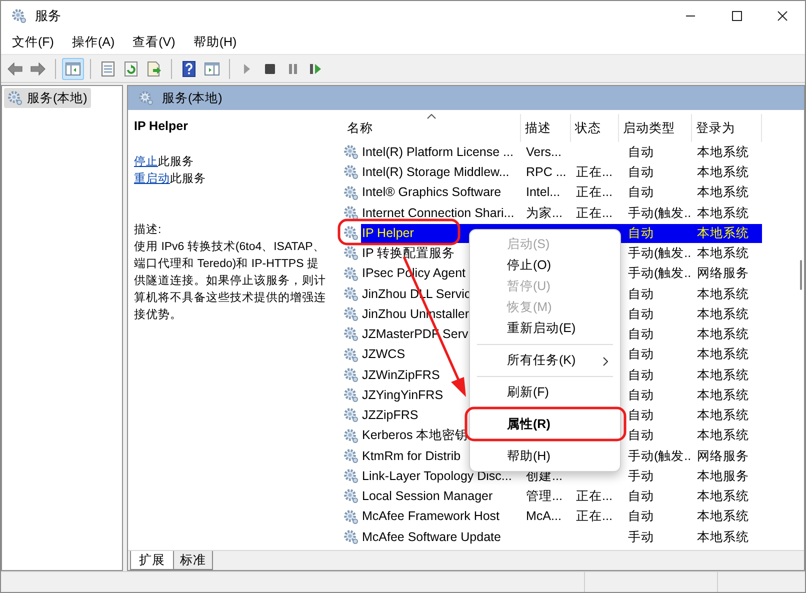 This screenshot has width=806, height=593. What do you see at coordinates (723, 476) in the screenshot?
I see `table-cell-text: 本地服务` at bounding box center [723, 476].